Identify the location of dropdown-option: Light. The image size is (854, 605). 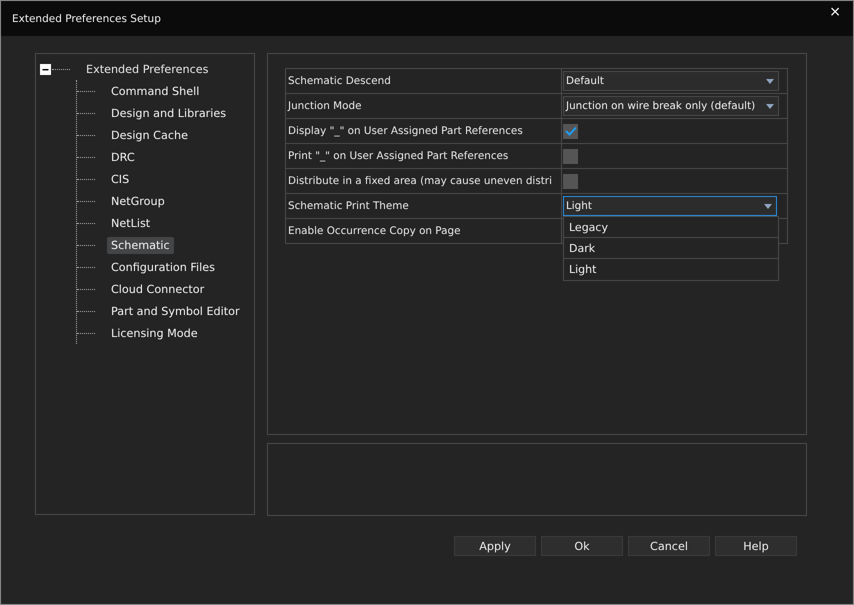
(671, 269).